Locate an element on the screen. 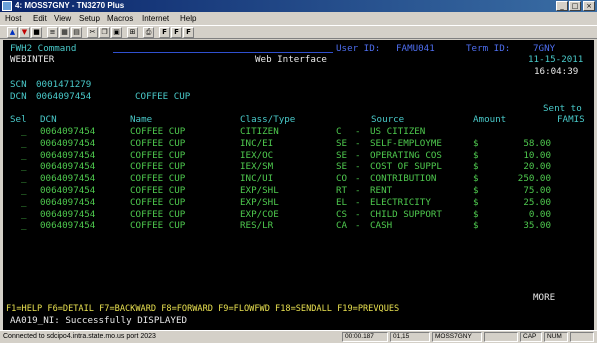 The image size is (597, 343). window-title: 4: MOSS7GNY - TN3270 Plus is located at coordinates (70, 5).